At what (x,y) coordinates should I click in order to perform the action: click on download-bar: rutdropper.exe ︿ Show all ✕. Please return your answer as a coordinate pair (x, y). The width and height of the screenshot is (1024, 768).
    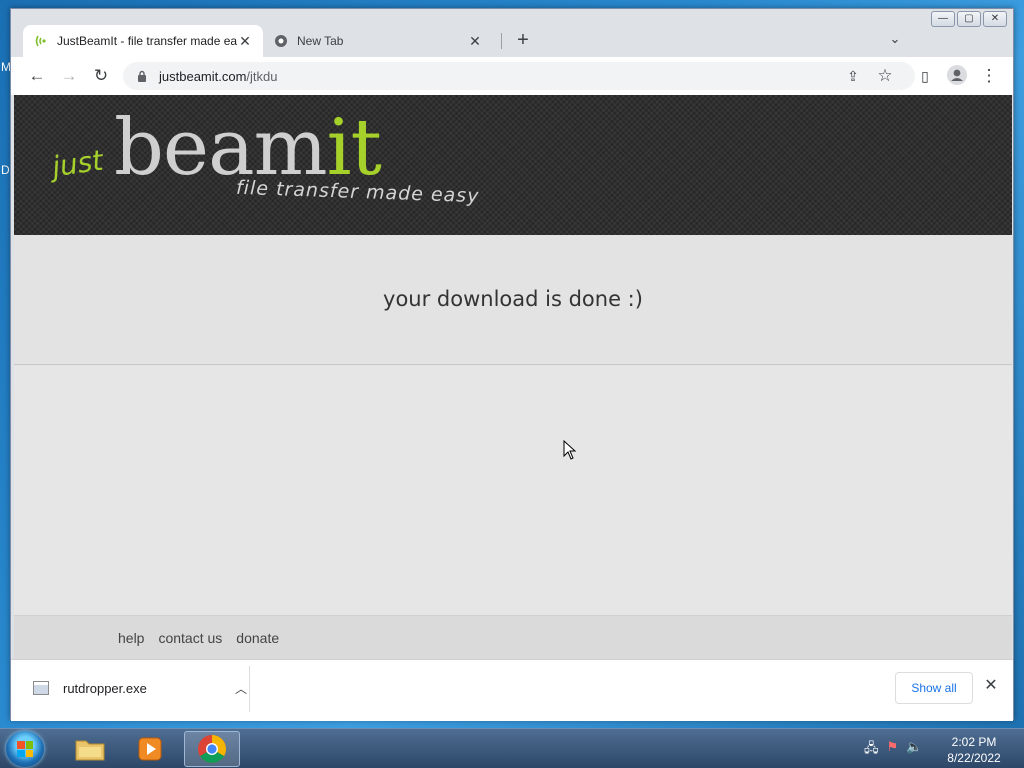
    Looking at the image, I should click on (512, 690).